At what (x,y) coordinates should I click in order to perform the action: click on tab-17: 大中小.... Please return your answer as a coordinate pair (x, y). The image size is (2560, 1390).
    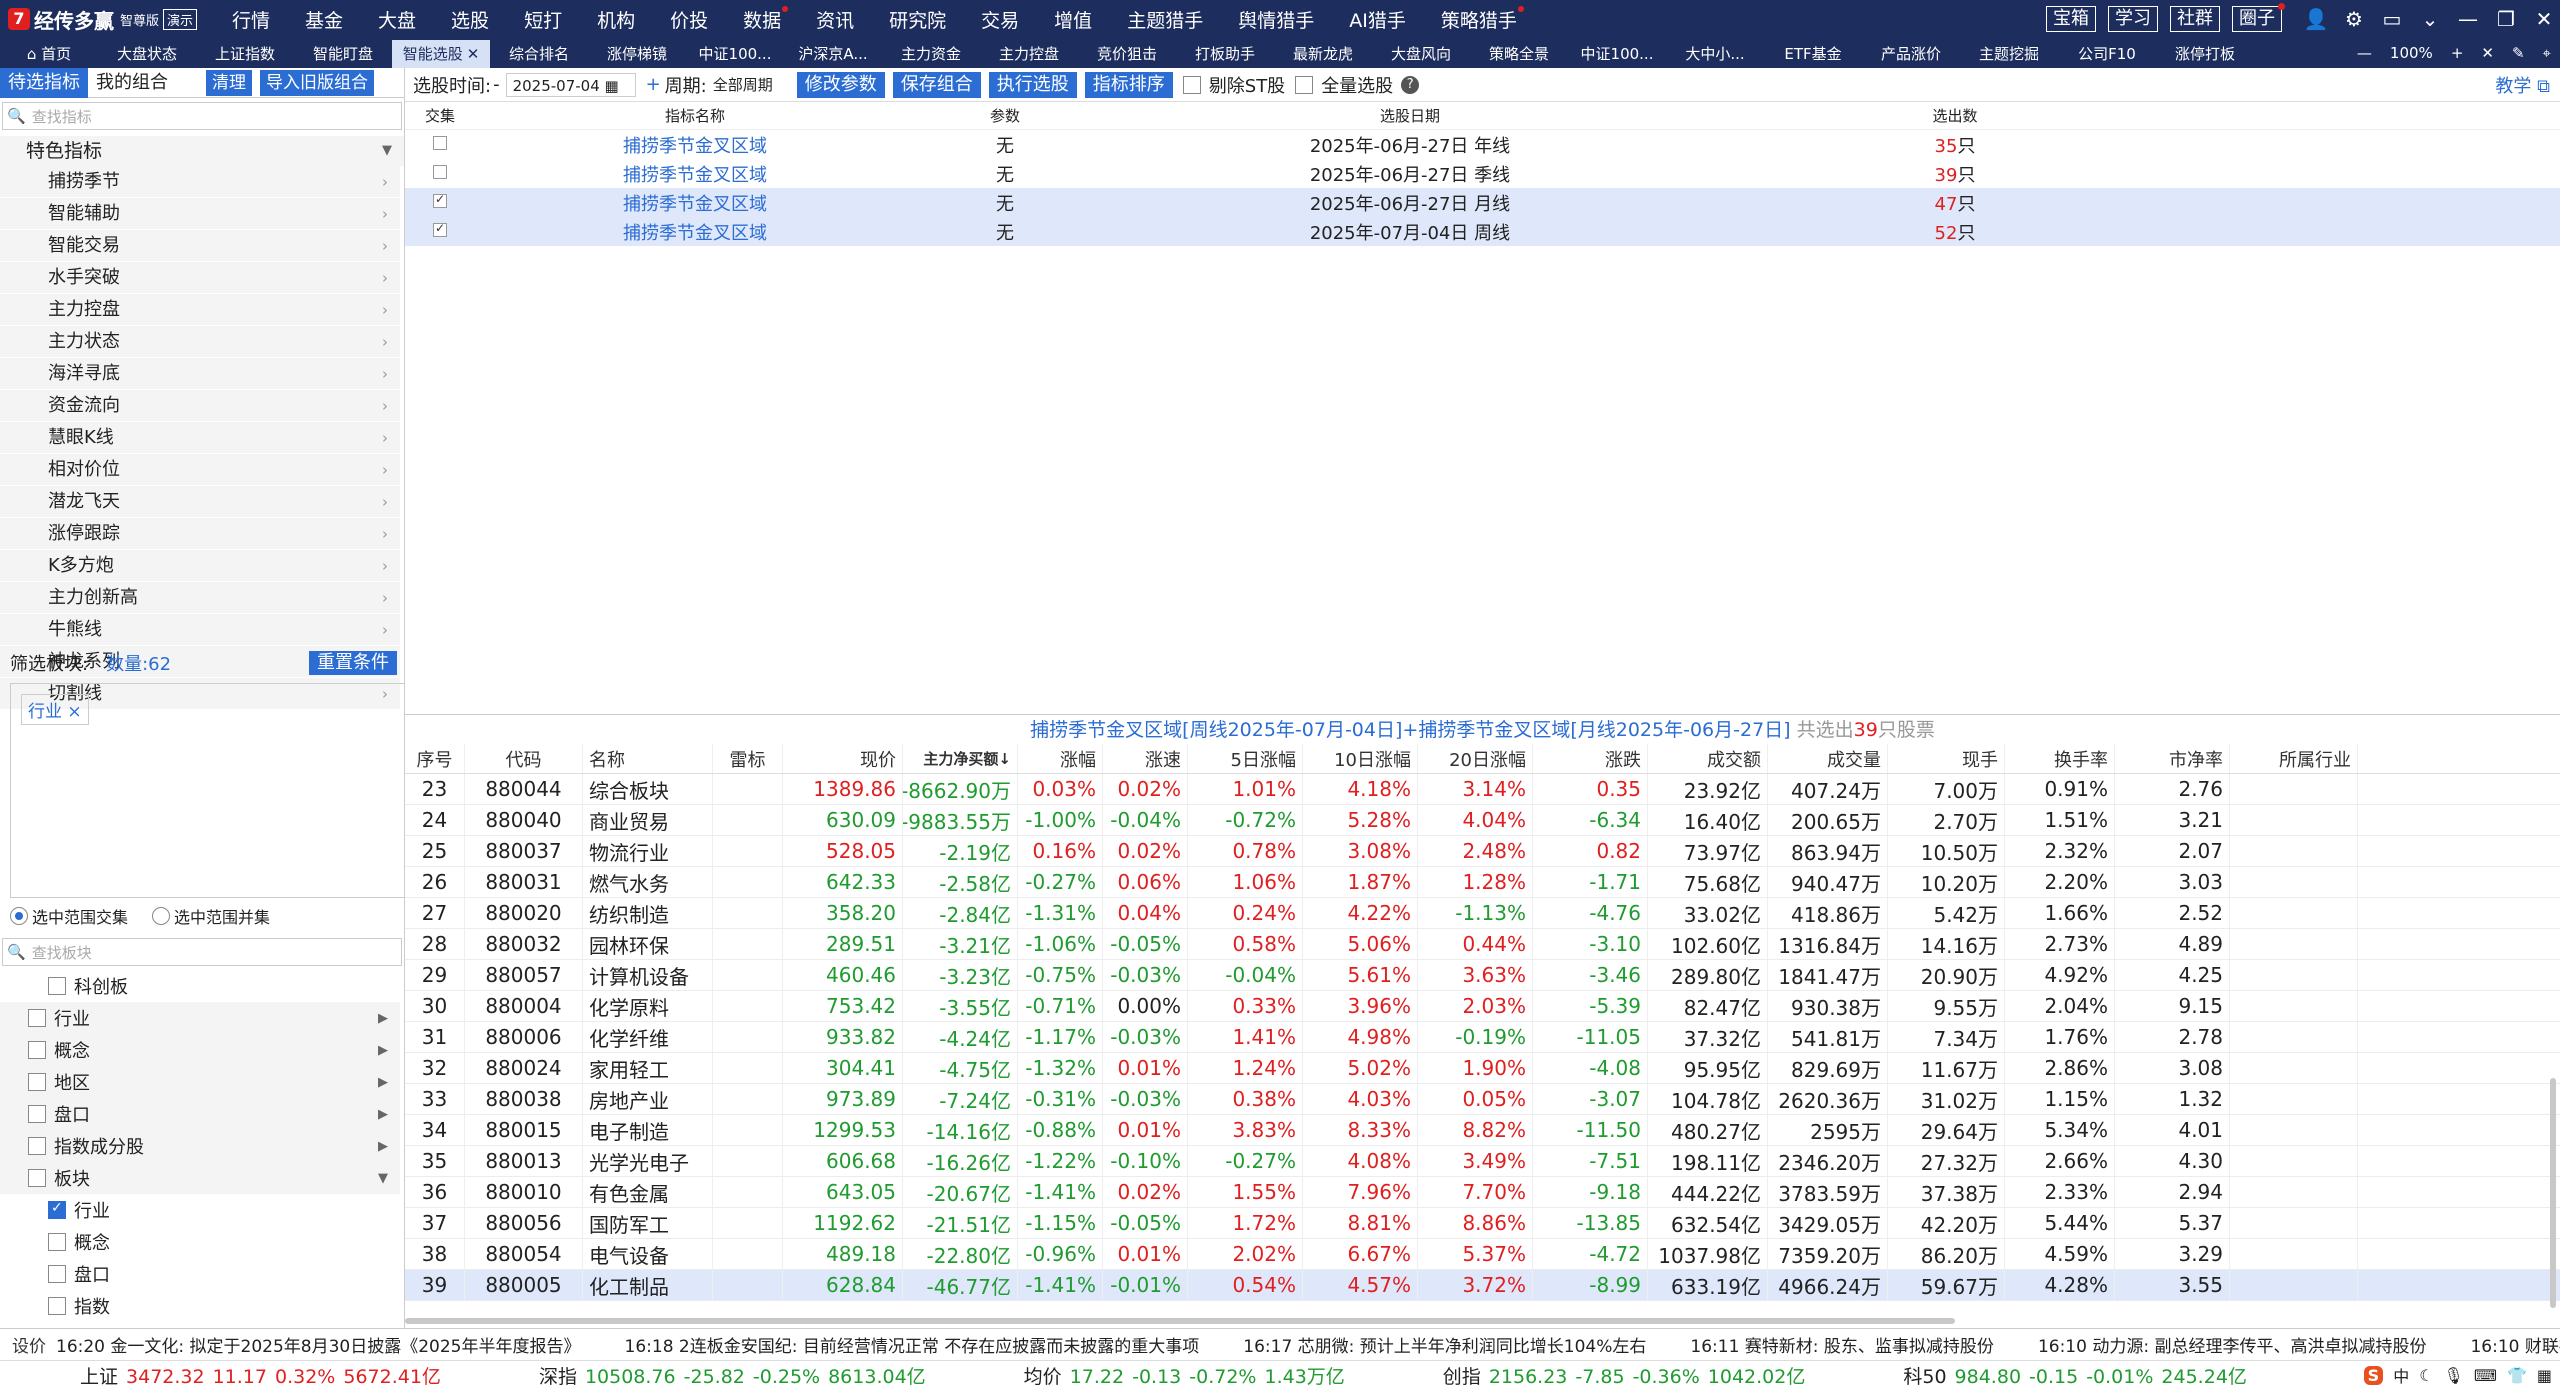
    Looking at the image, I should click on (1715, 54).